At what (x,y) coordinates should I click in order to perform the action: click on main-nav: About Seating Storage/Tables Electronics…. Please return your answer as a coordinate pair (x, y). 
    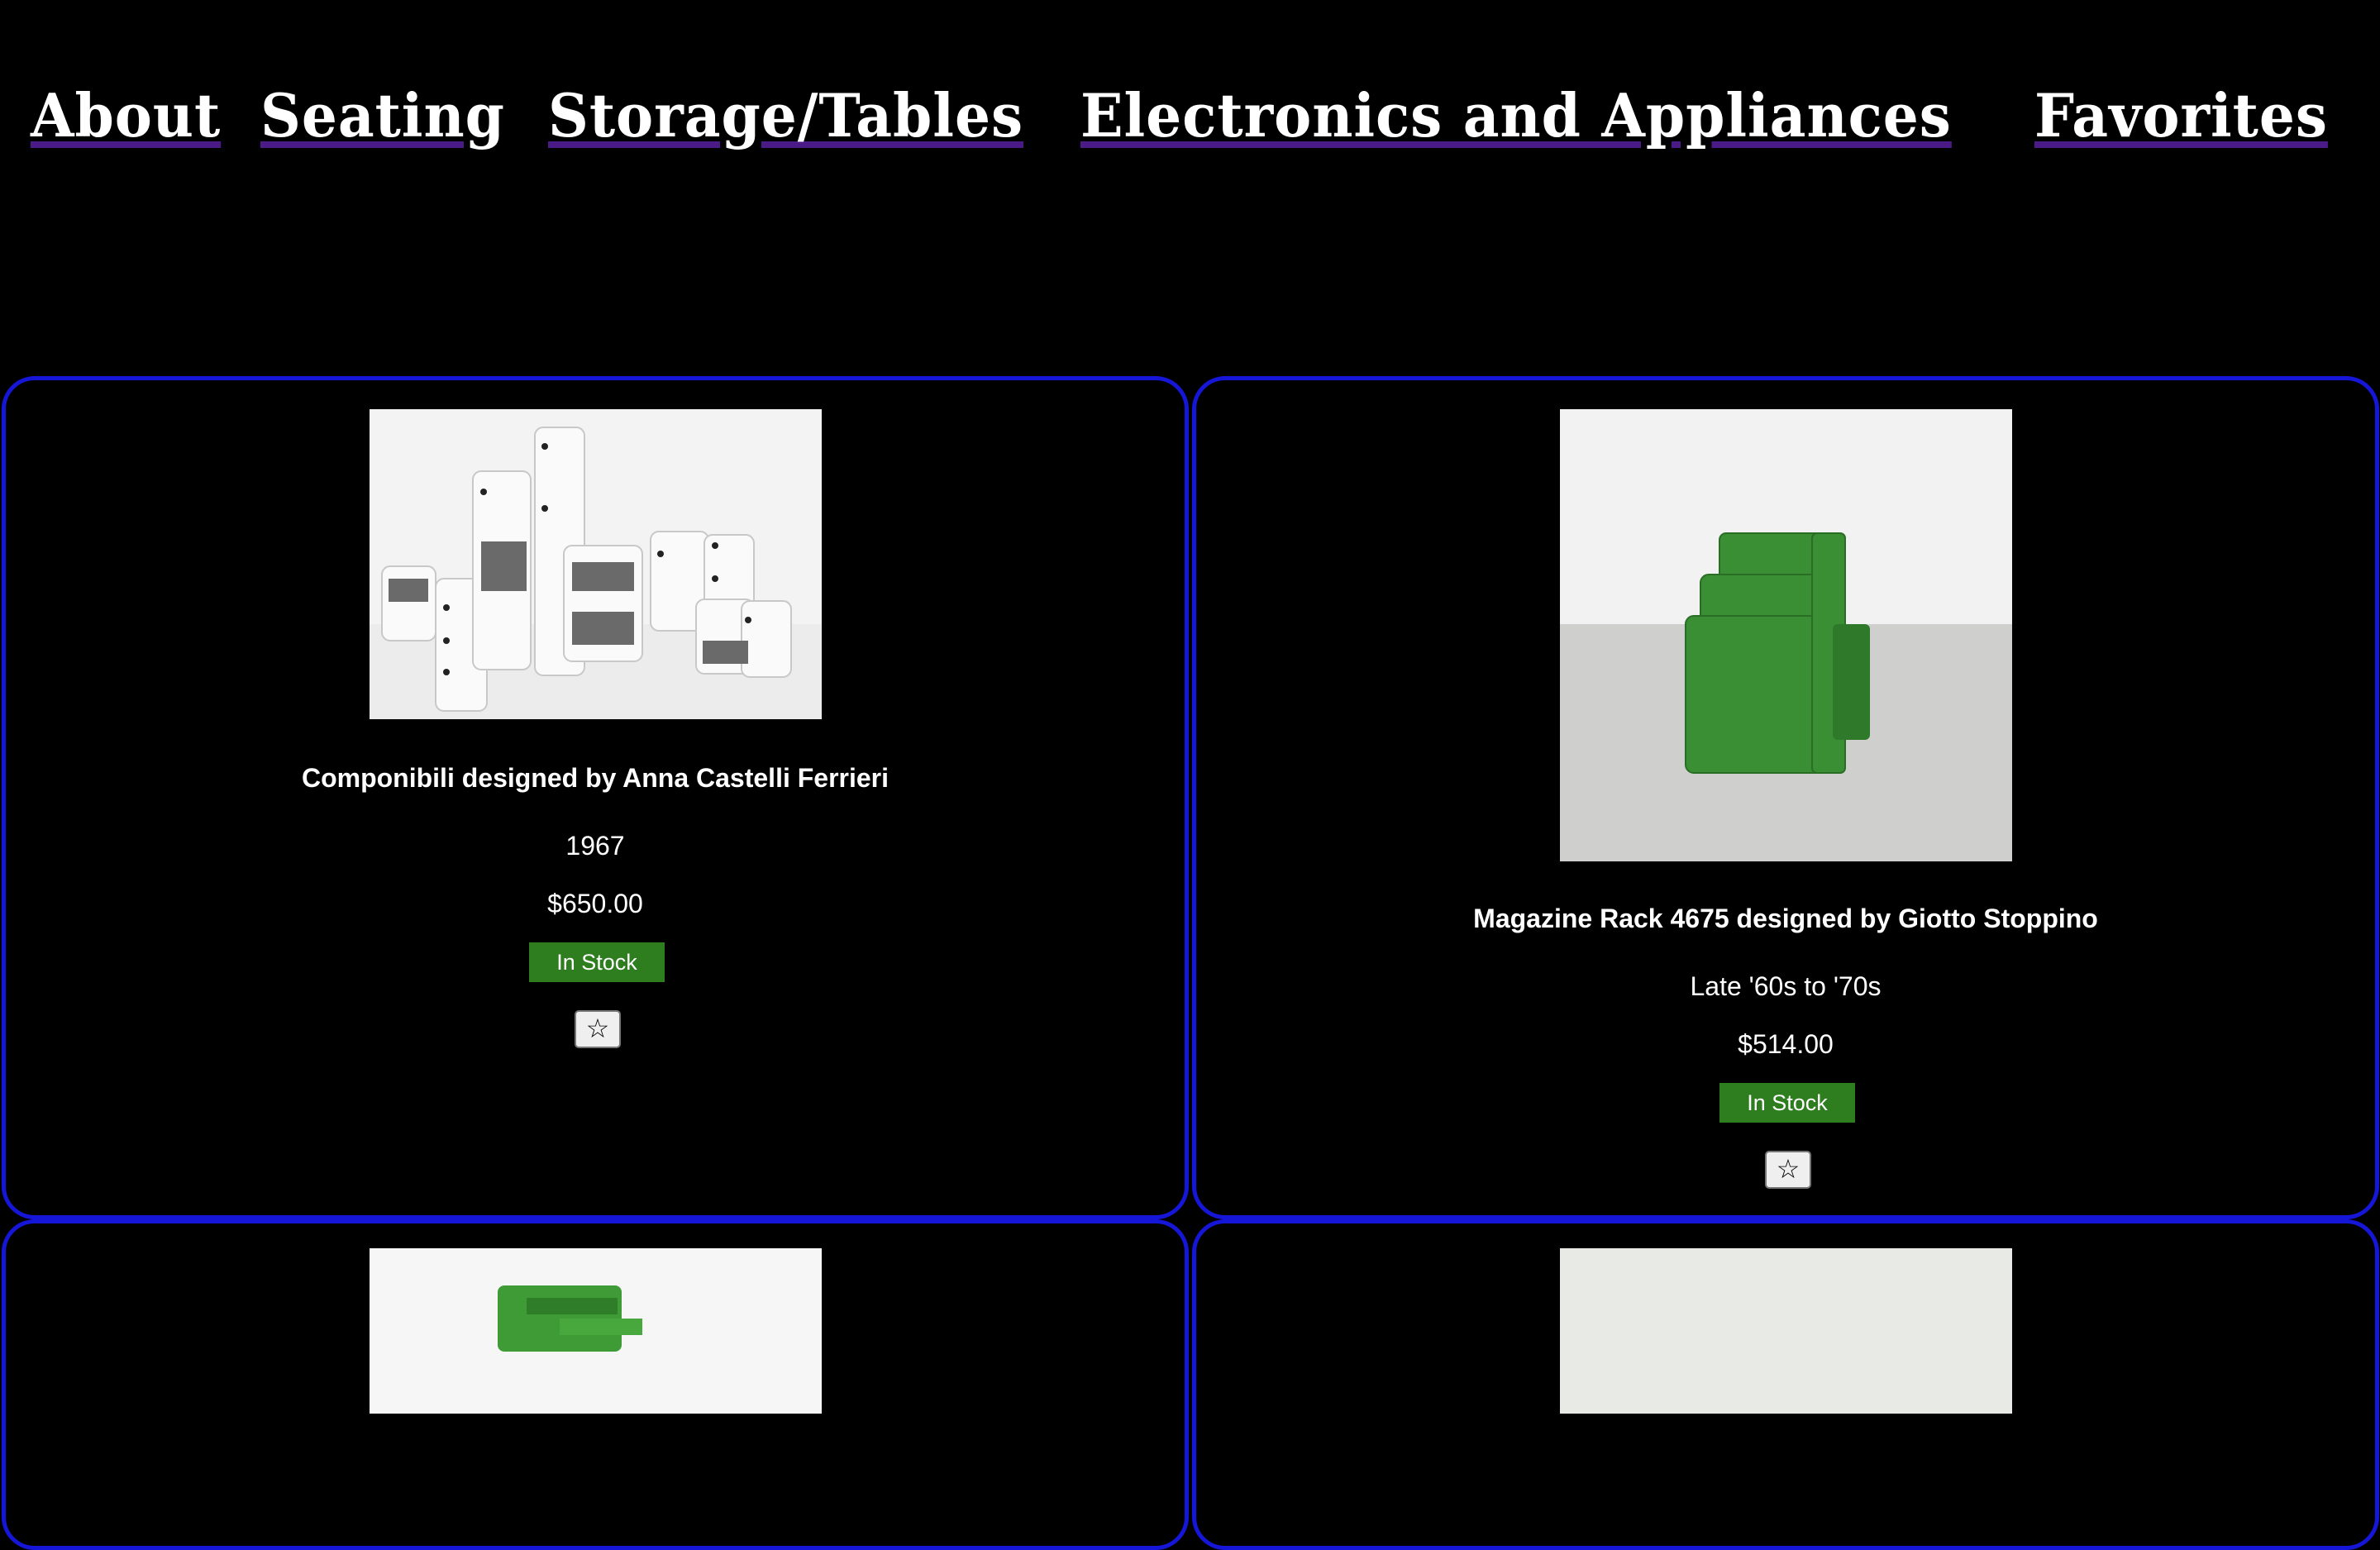
    Looking at the image, I should click on (1189, 116).